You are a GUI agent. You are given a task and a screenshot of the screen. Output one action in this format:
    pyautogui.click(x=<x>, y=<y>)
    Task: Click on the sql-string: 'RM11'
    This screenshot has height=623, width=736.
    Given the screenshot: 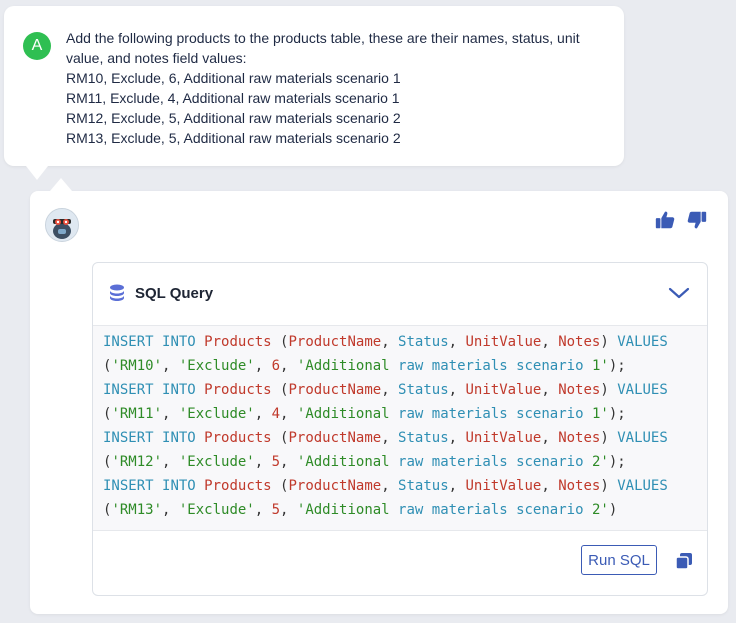 What is the action you would take?
    pyautogui.click(x=137, y=414)
    